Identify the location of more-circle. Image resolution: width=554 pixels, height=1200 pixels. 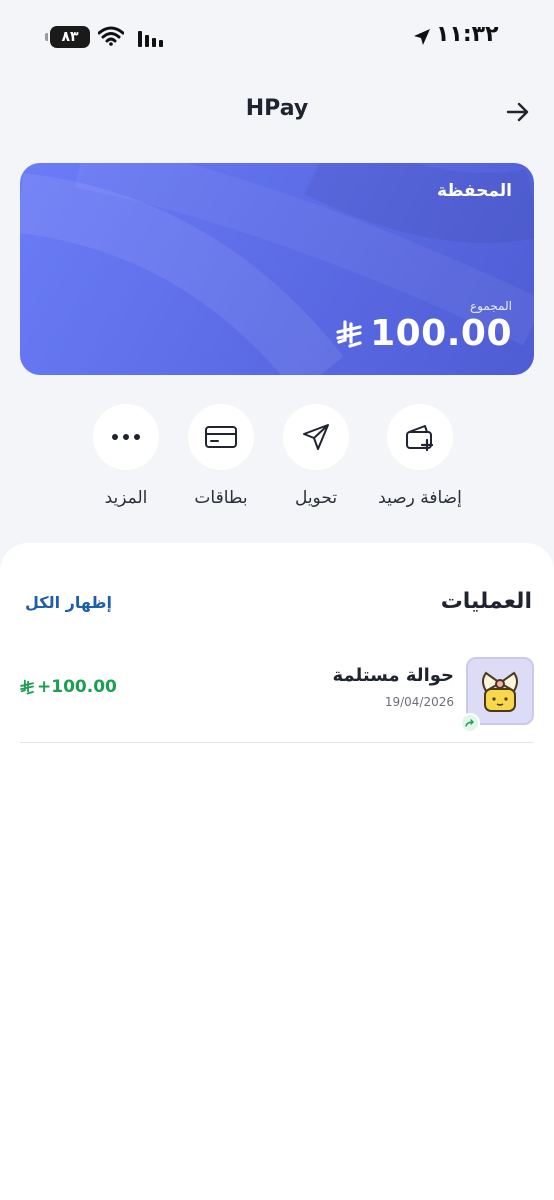
(126, 437).